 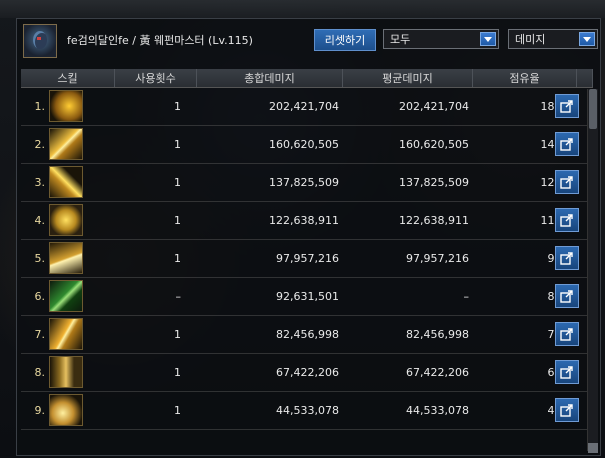 What do you see at coordinates (434, 182) in the screenshot?
I see `average-damage: 137,825,509` at bounding box center [434, 182].